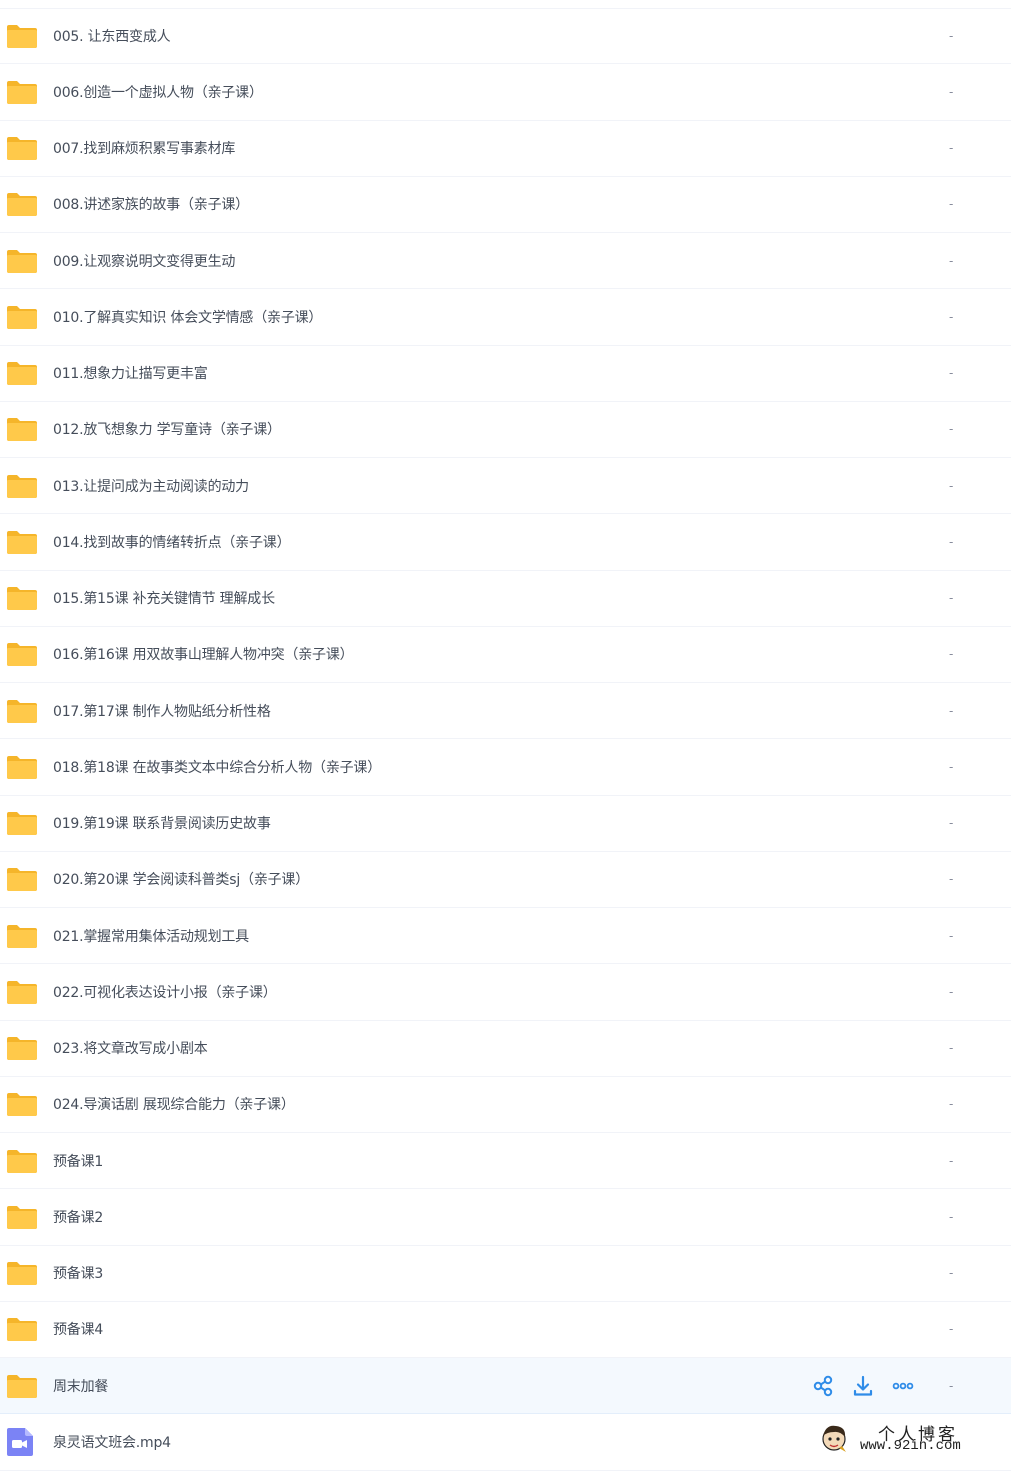 This screenshot has width=1011, height=1471. I want to click on file-name: 011.想象力让描写更丰富, so click(130, 373).